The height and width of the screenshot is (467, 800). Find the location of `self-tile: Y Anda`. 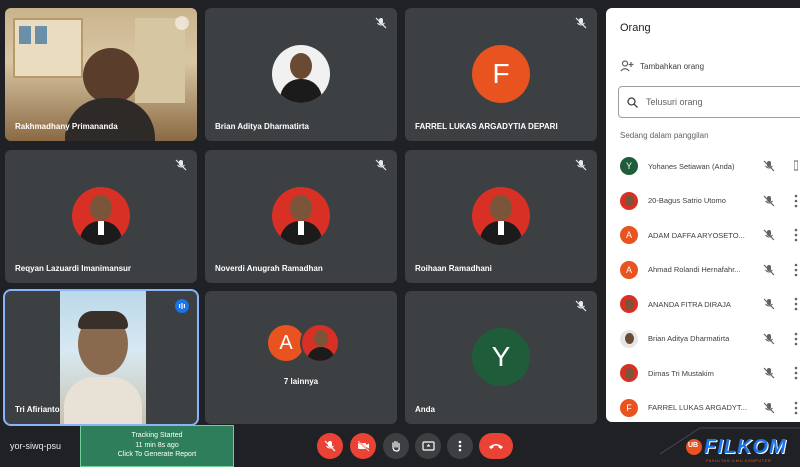

self-tile: Y Anda is located at coordinates (501, 357).